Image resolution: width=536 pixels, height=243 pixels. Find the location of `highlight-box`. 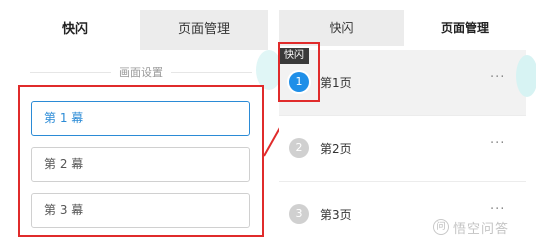

highlight-box is located at coordinates (299, 72).